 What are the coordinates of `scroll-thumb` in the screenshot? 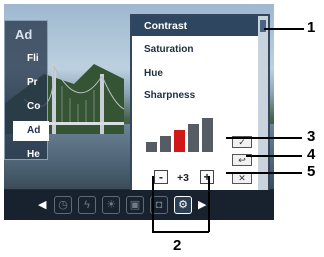 It's located at (263, 26).